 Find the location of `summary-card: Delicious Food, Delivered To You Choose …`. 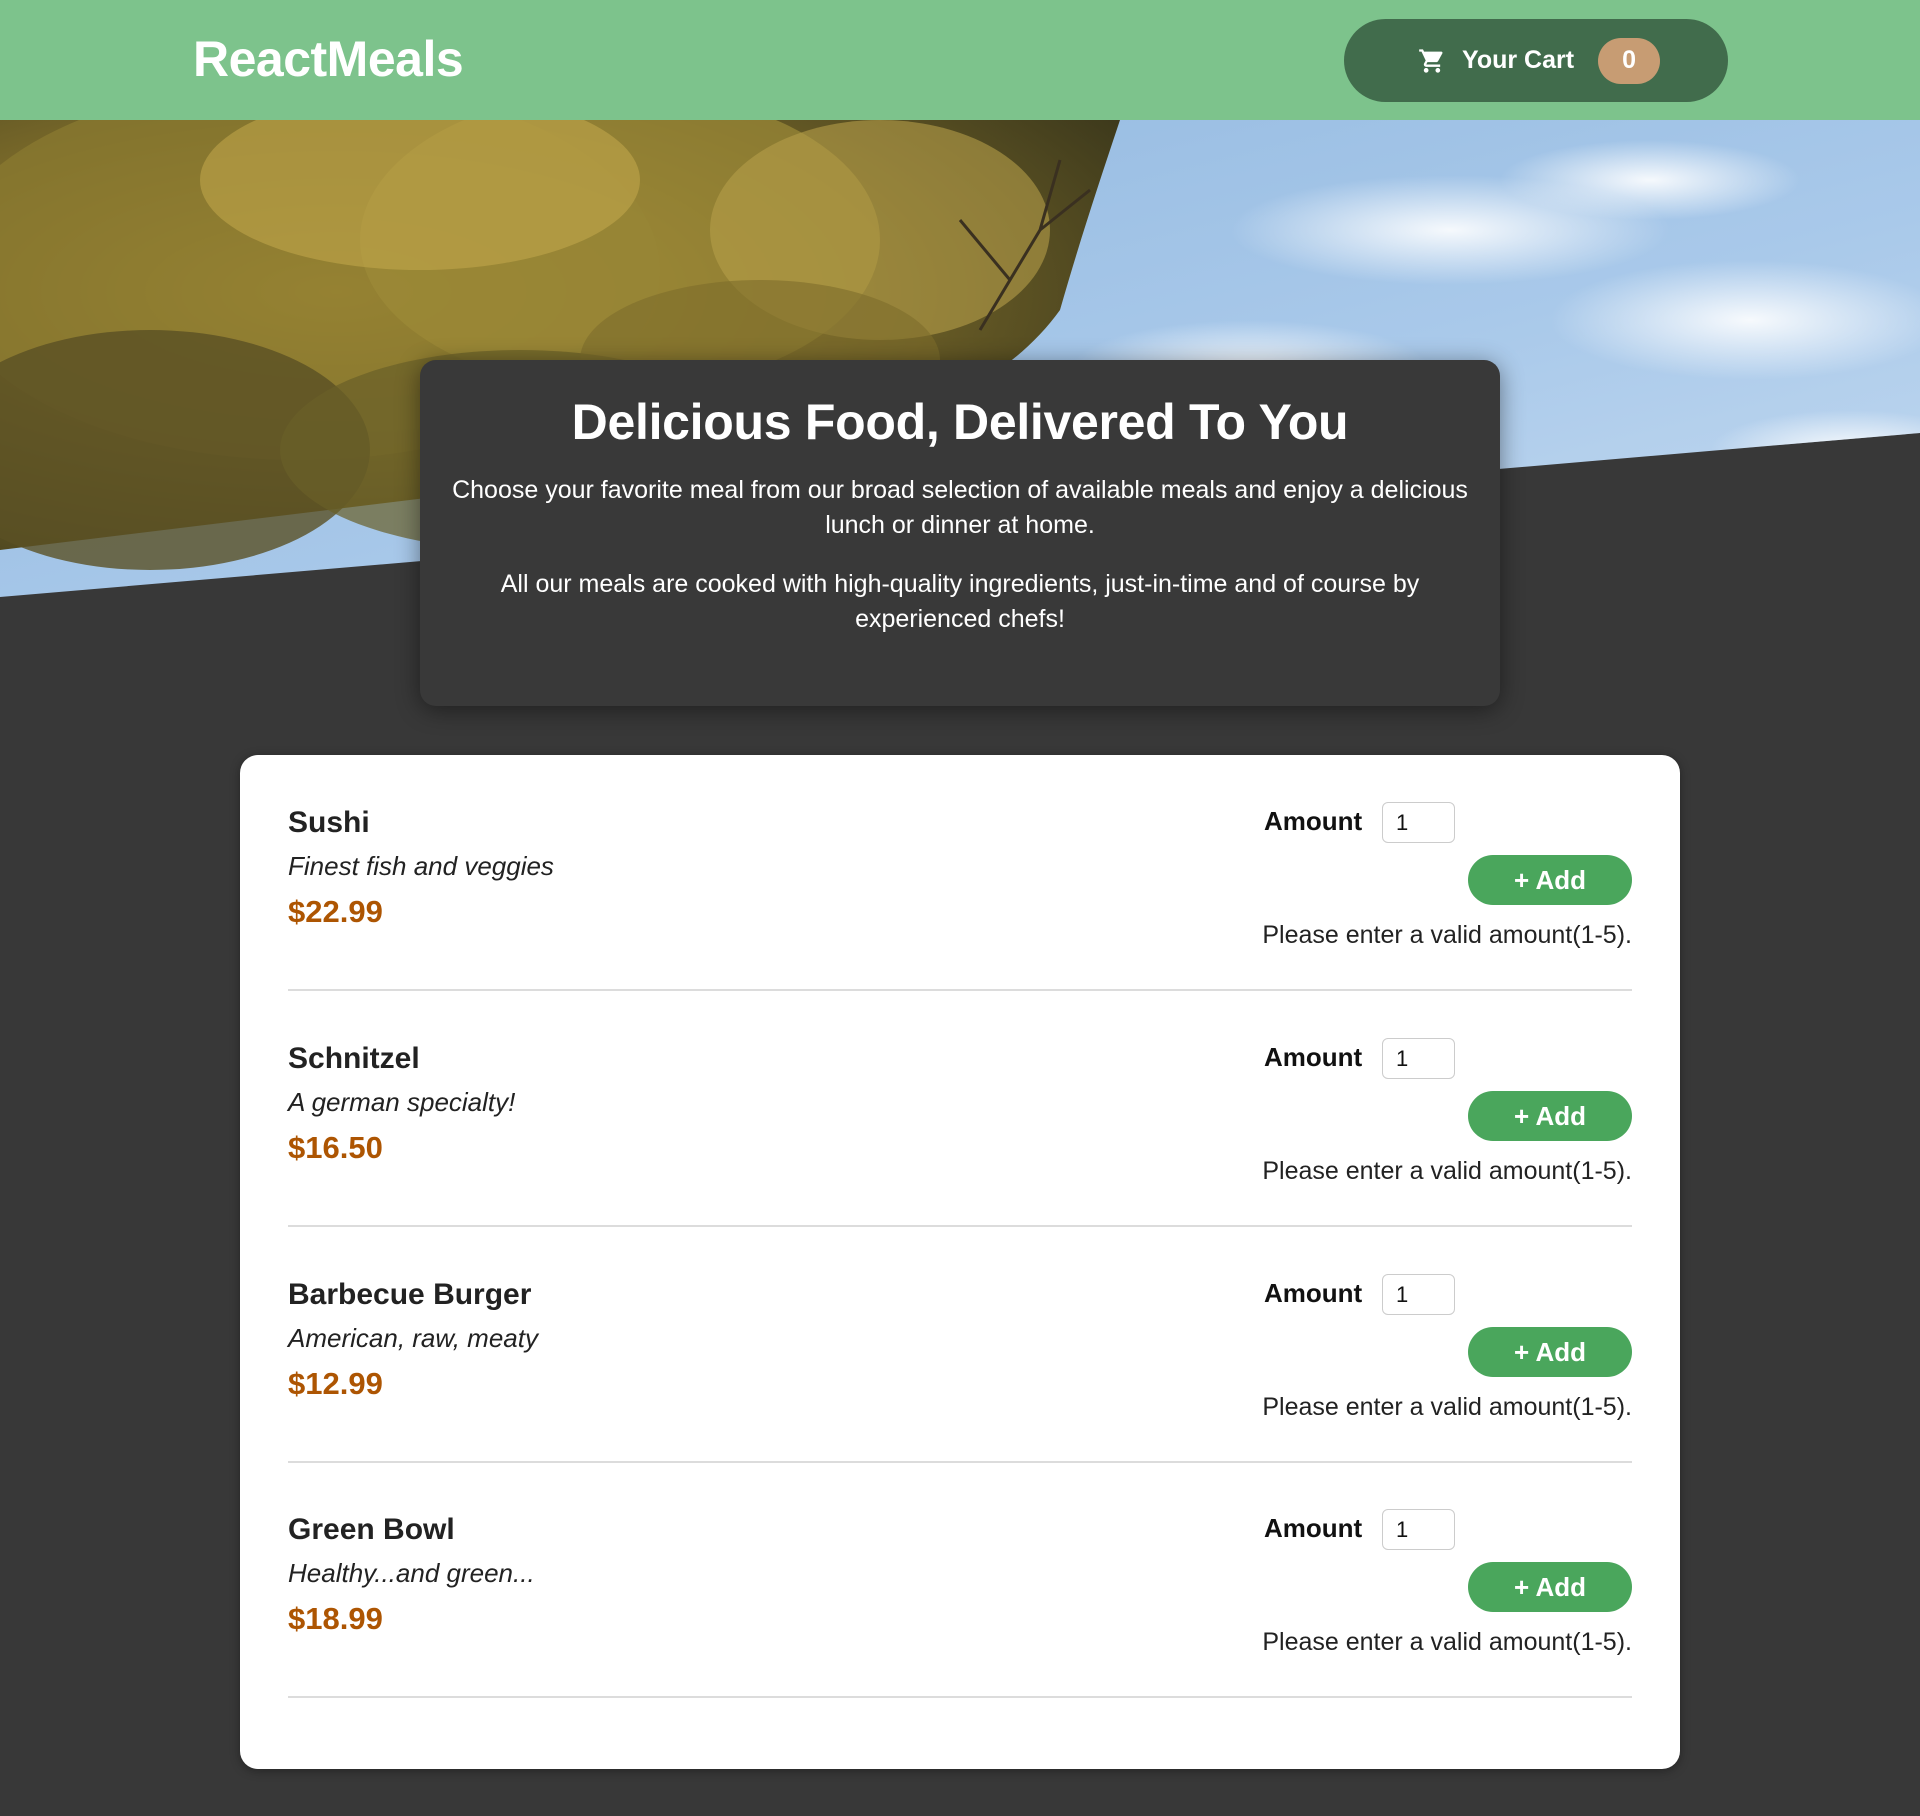

summary-card: Delicious Food, Delivered To You Choose … is located at coordinates (960, 533).